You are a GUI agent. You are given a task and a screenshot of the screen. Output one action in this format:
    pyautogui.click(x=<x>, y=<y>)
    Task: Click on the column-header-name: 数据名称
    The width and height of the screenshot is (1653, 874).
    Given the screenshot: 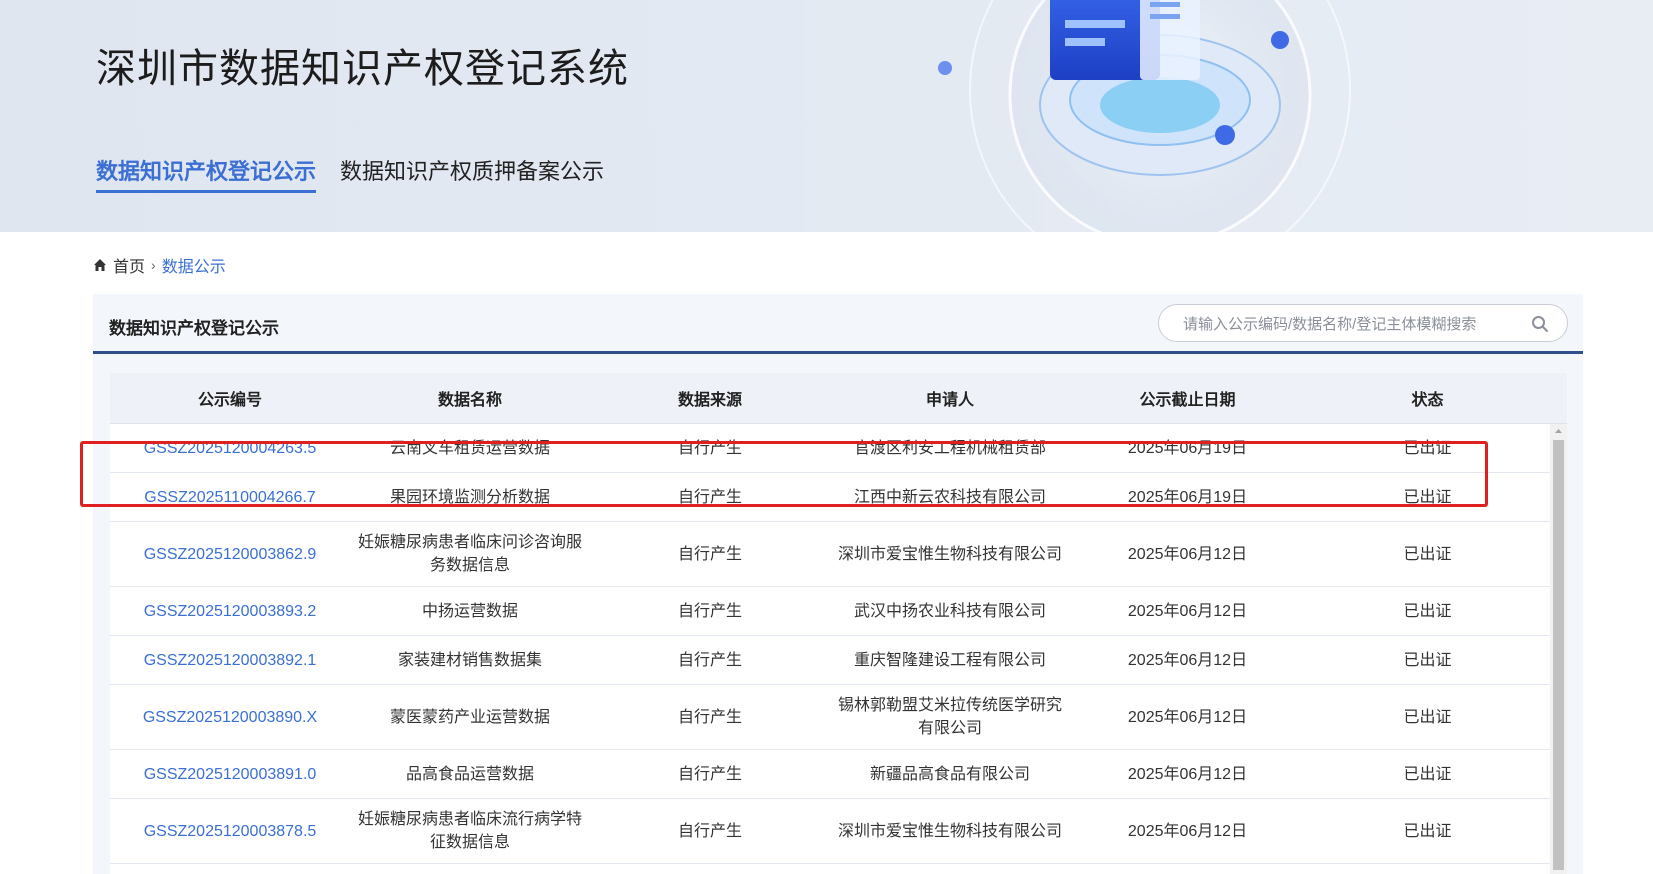 What is the action you would take?
    pyautogui.click(x=469, y=400)
    